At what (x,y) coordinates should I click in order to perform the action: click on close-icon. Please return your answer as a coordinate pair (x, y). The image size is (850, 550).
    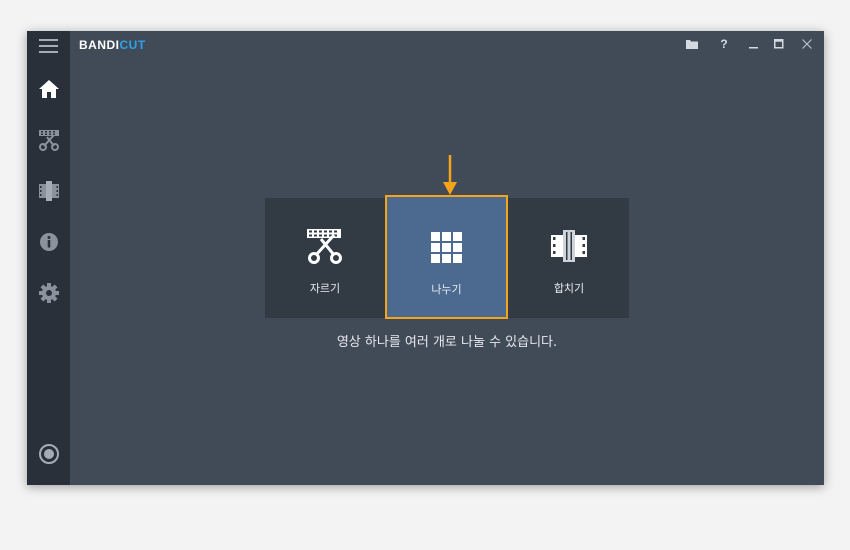
    Looking at the image, I should click on (807, 44).